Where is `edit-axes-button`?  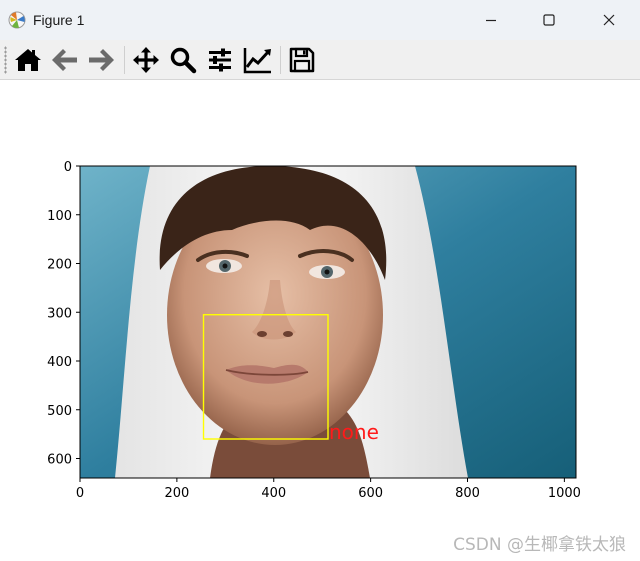 edit-axes-button is located at coordinates (258, 60).